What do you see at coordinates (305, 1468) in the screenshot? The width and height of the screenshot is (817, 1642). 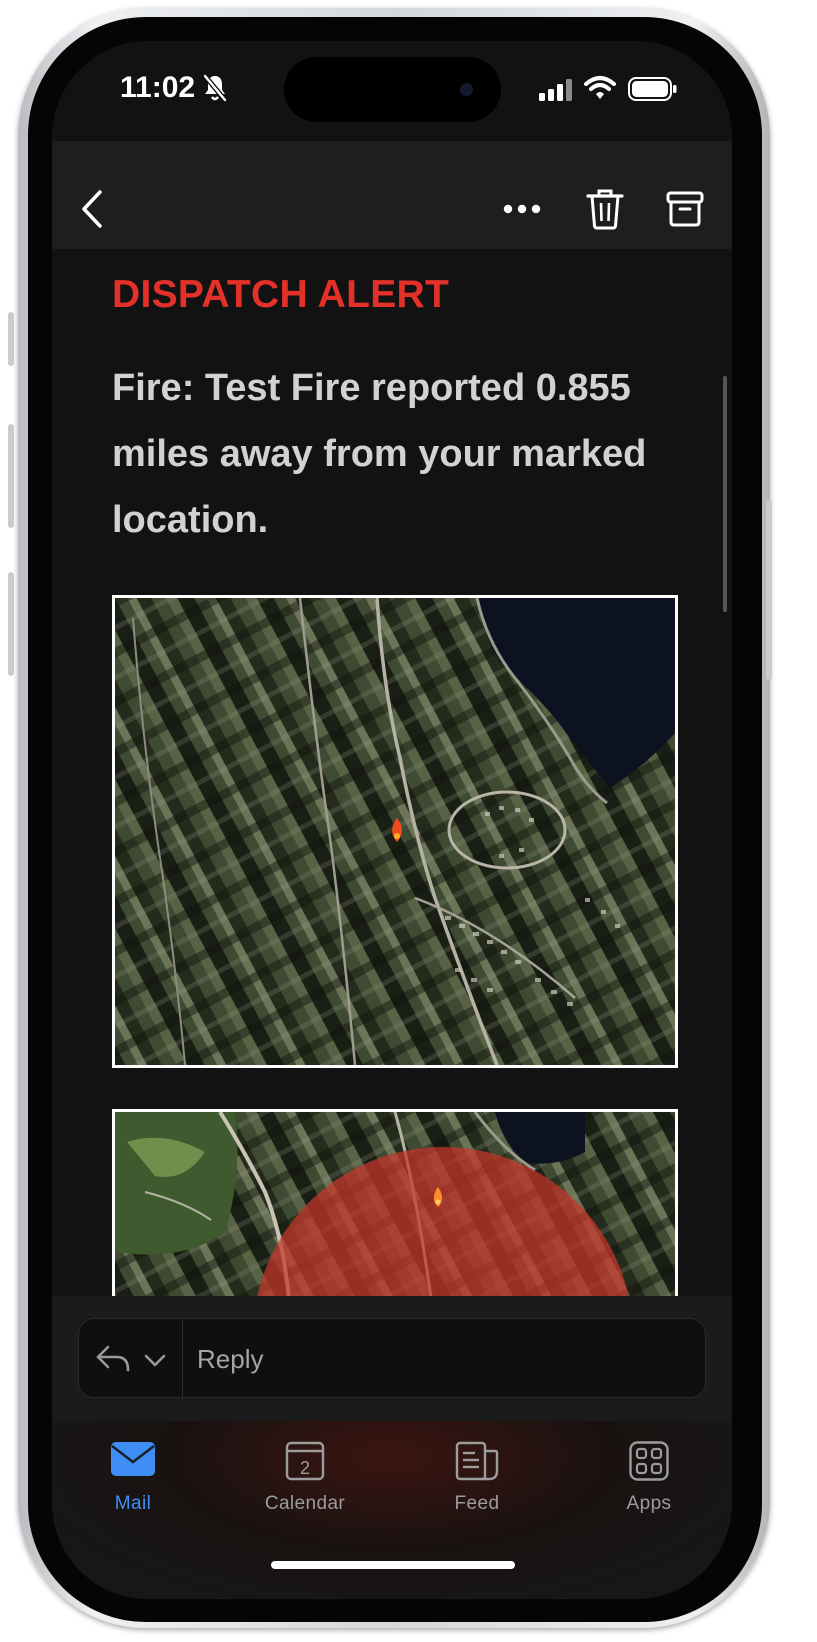 I see `calendar-badge: 2` at bounding box center [305, 1468].